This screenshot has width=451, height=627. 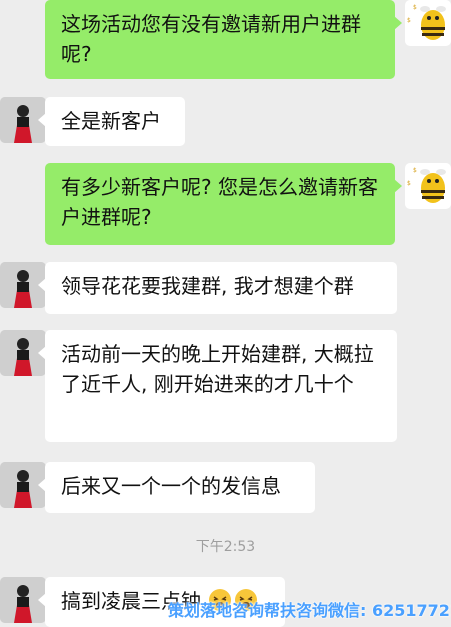 I want to click on message-bubble-received: 后来又一个一个的发信息, so click(x=176, y=487).